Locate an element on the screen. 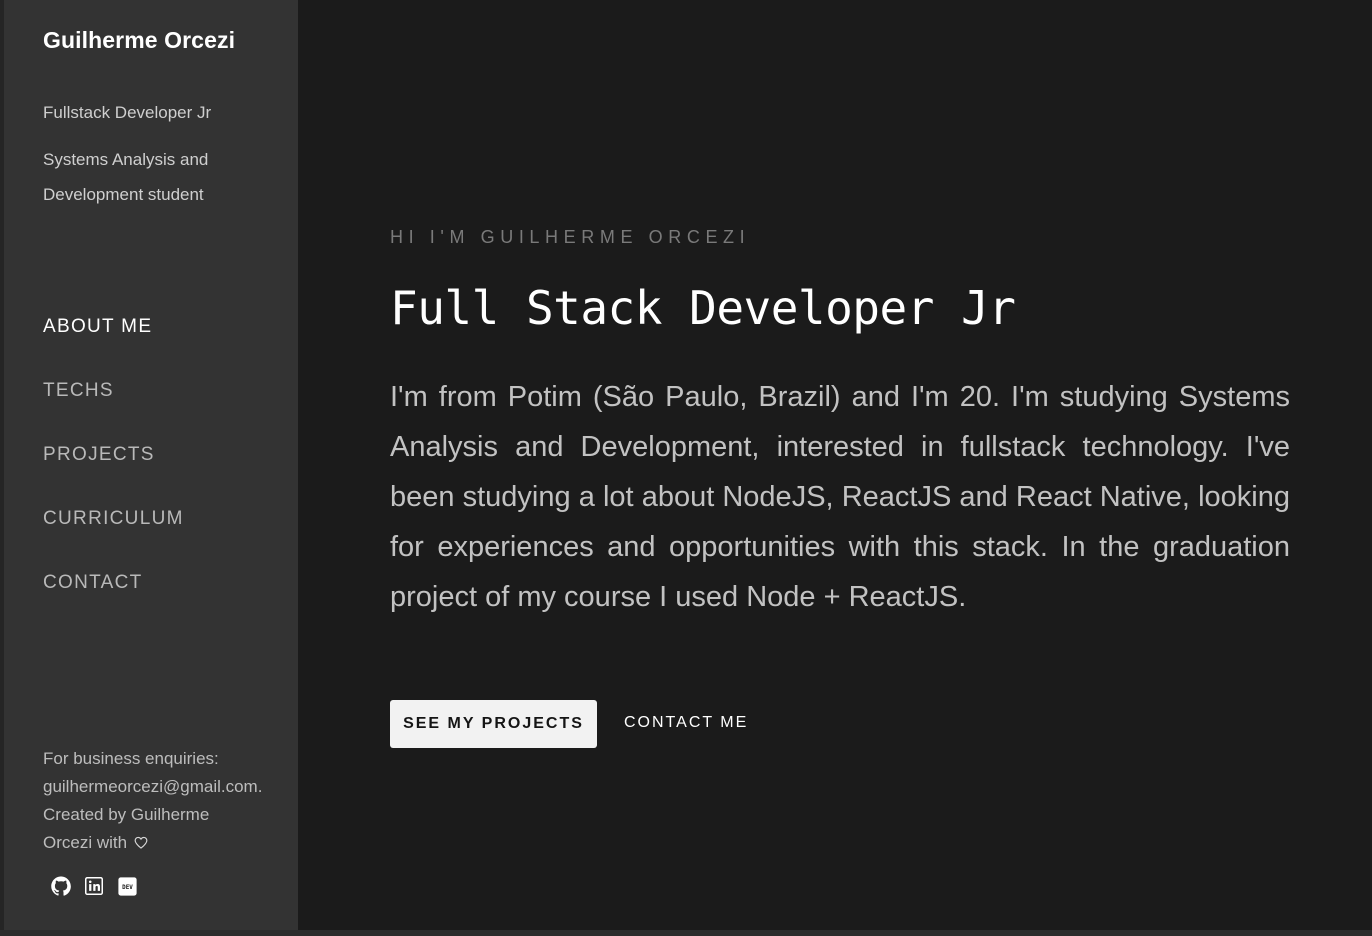  svg-text: DEV is located at coordinates (127, 887).